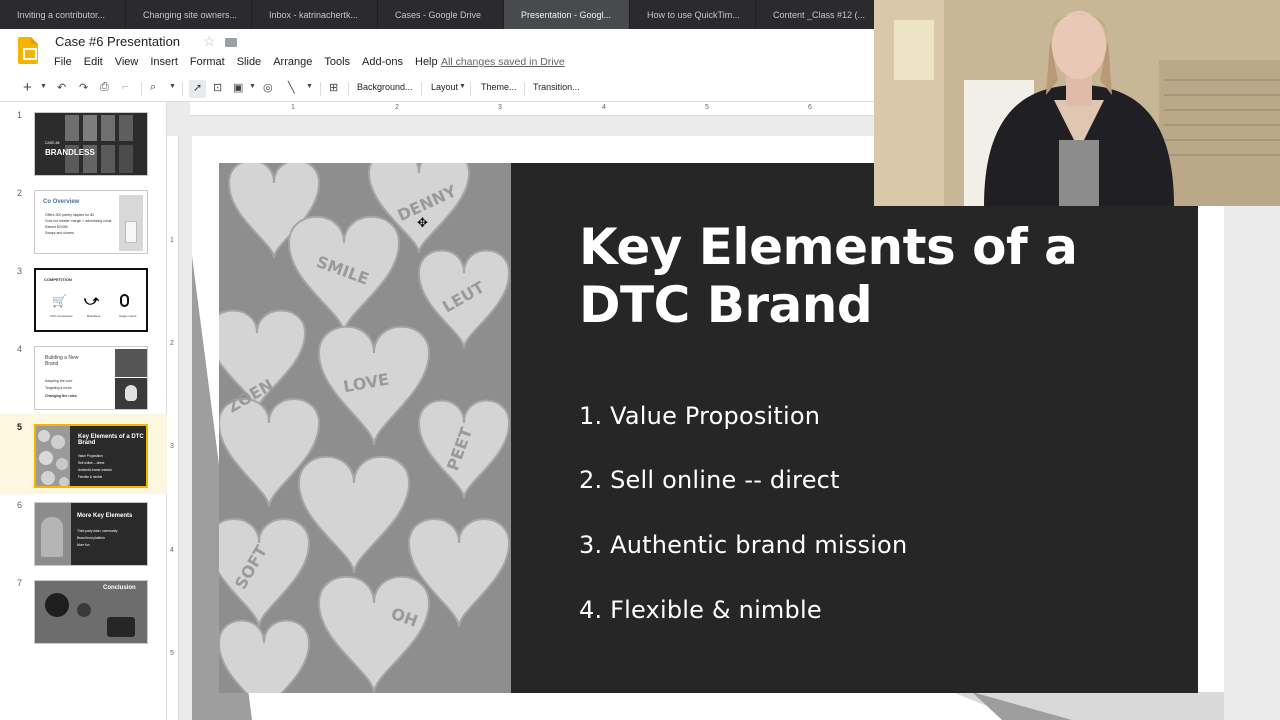  What do you see at coordinates (268, 87) in the screenshot?
I see `shape-icon: ◎` at bounding box center [268, 87].